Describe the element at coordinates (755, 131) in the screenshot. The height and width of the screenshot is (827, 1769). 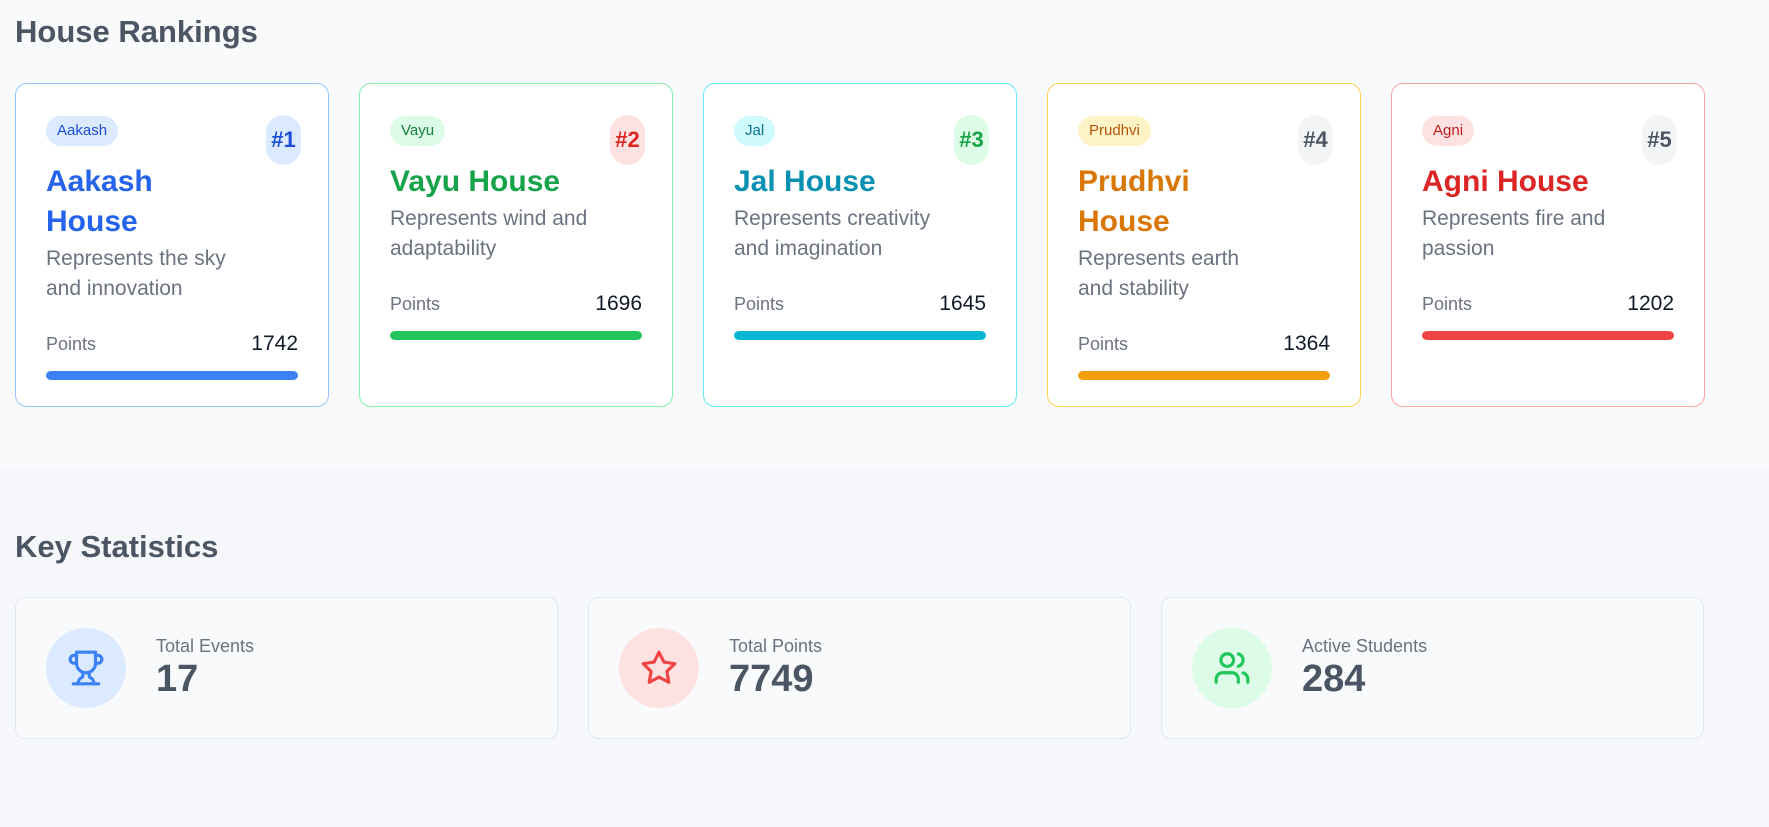
I see `house-tag: Jal` at that location.